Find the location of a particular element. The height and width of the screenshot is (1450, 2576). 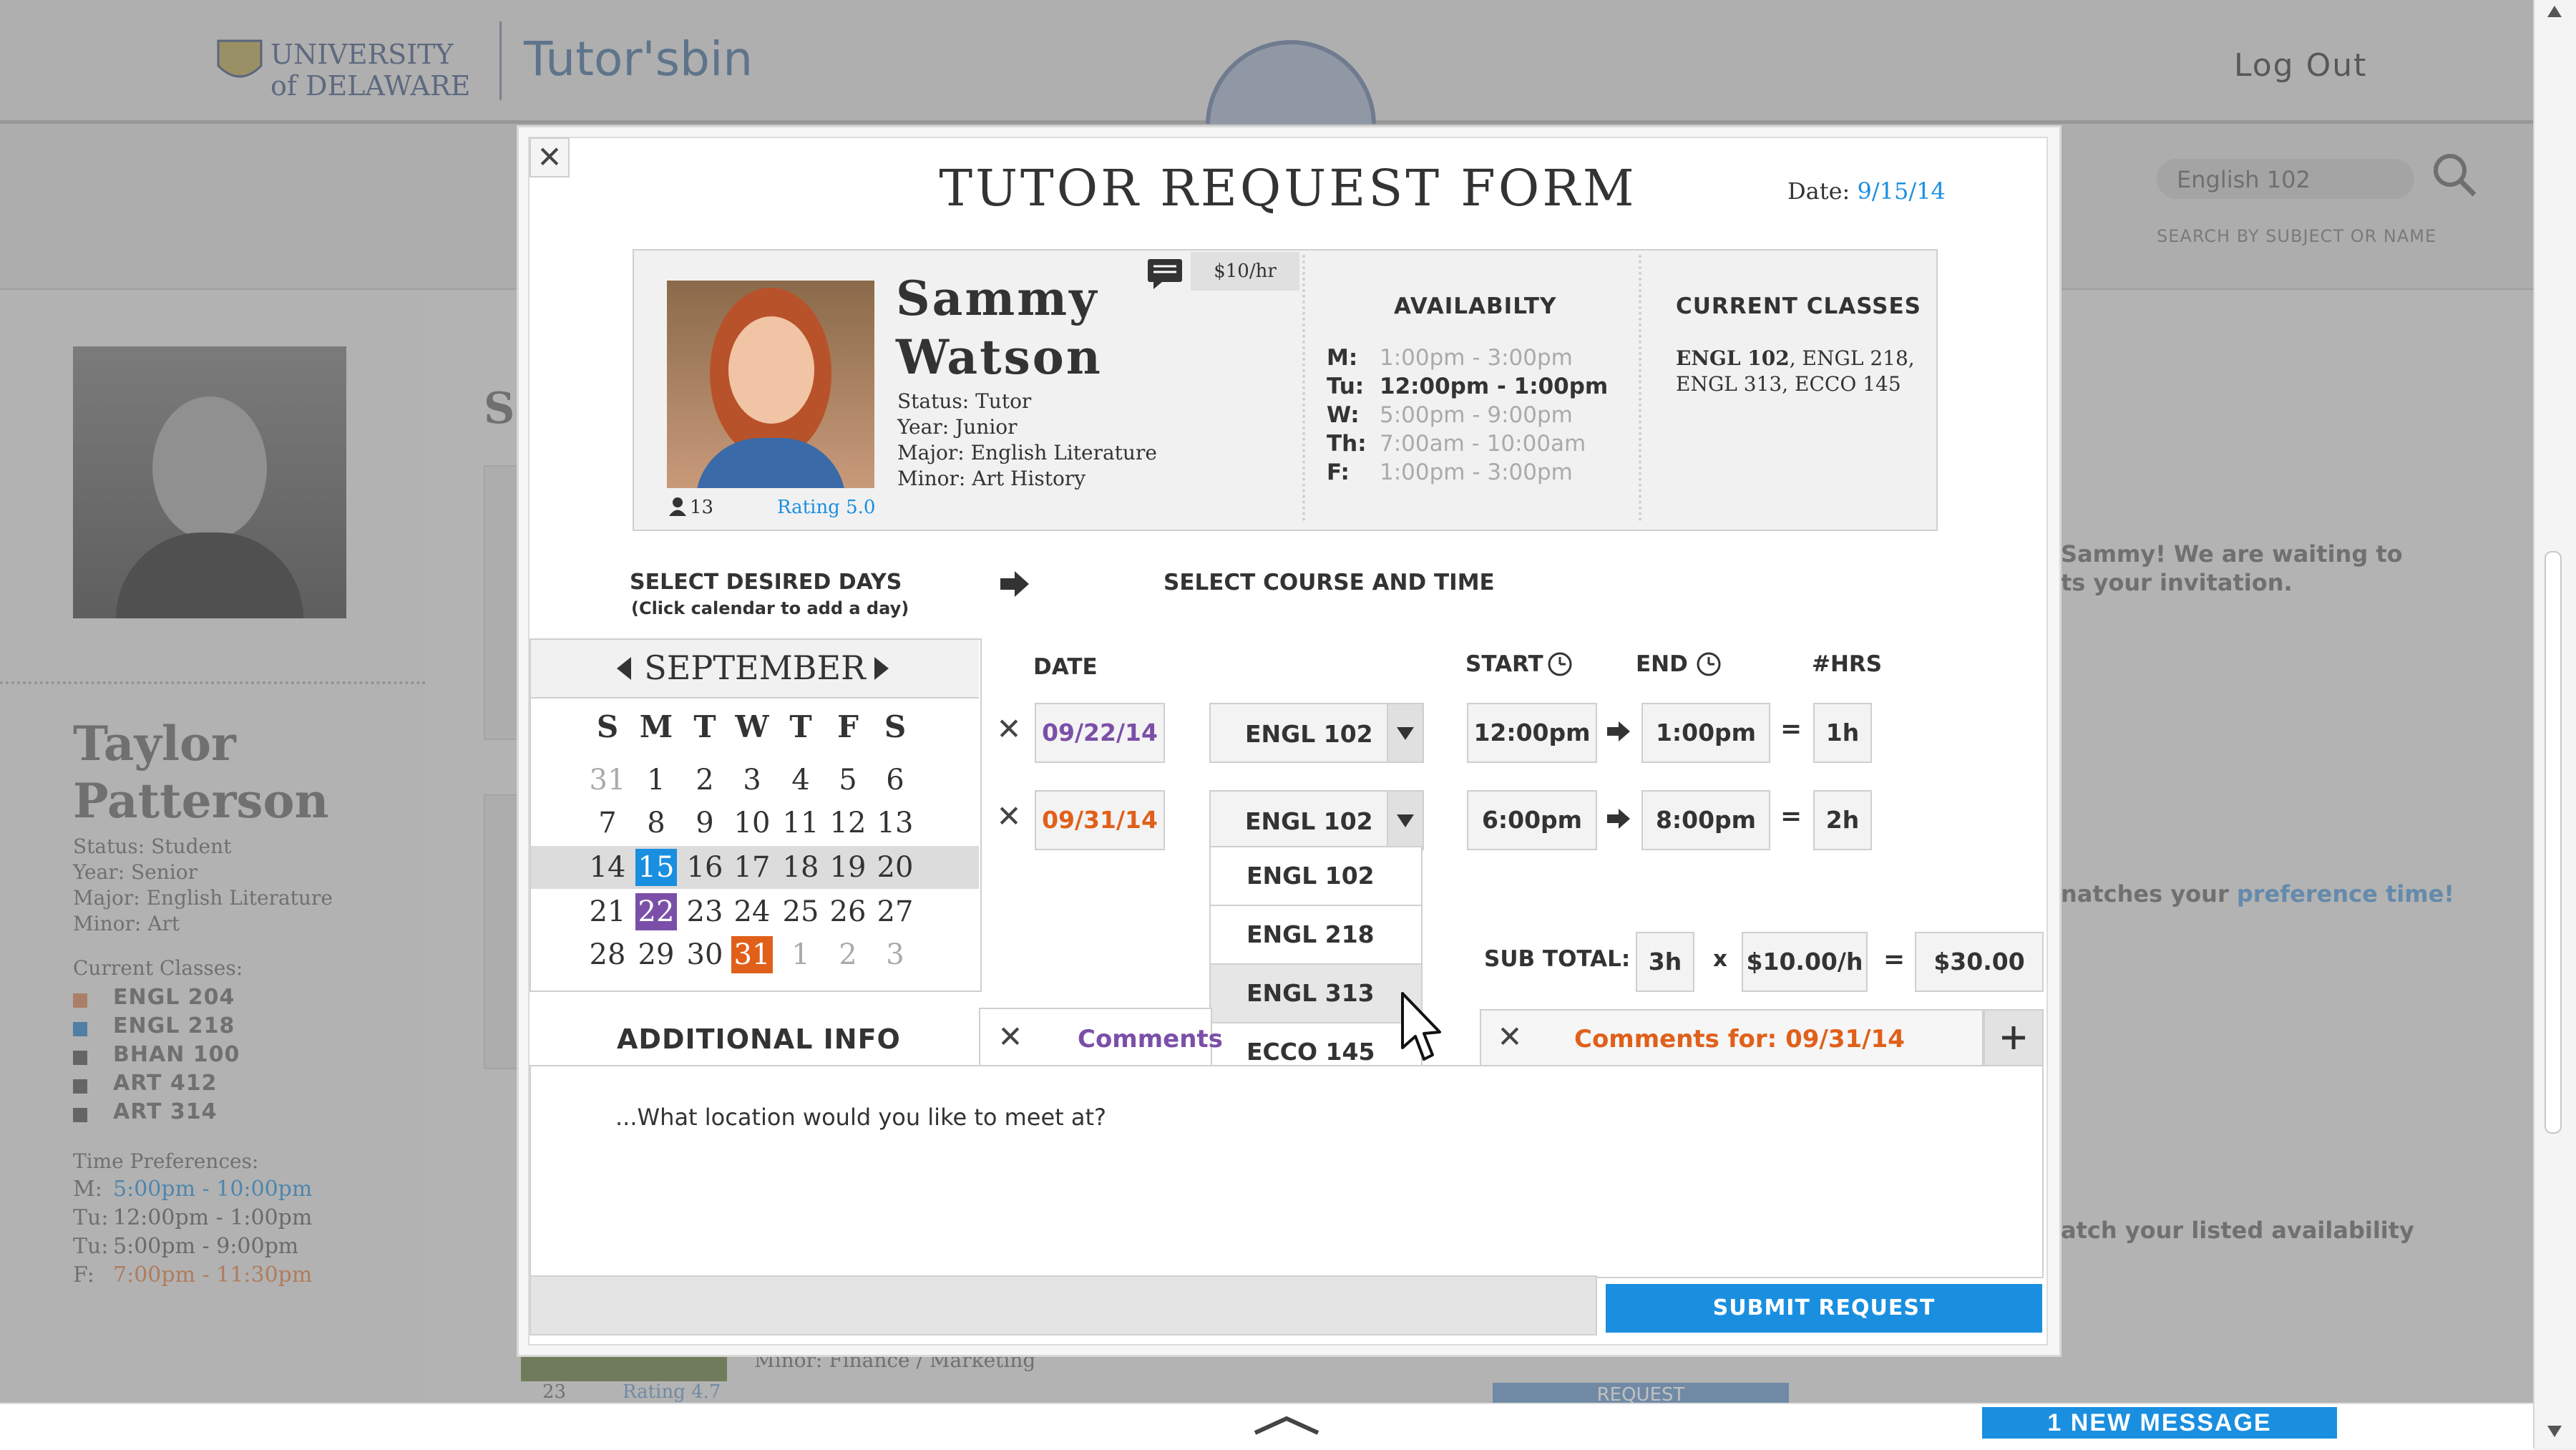

calendar-day: 21 is located at coordinates (607, 911).